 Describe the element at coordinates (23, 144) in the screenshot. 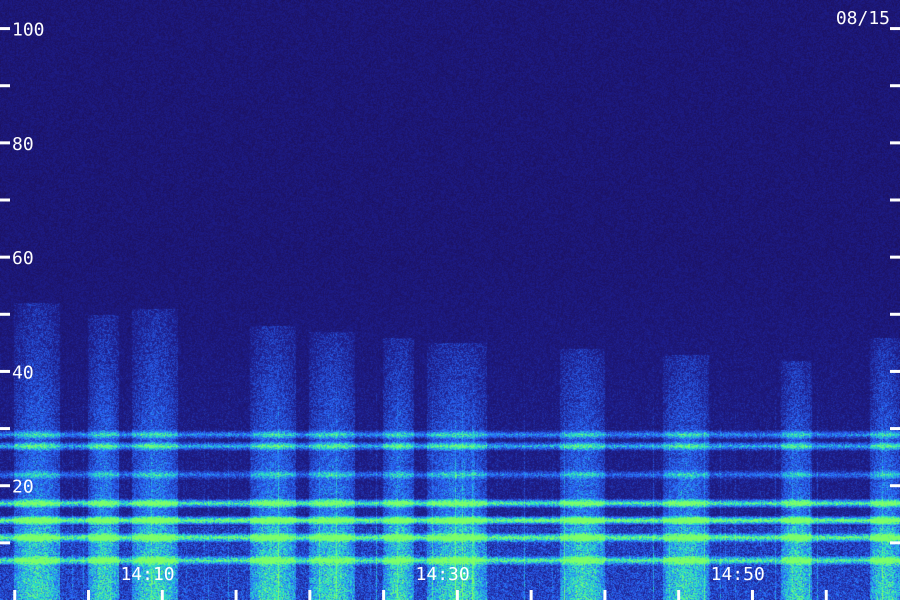

I see `y-tick-label: 80` at that location.